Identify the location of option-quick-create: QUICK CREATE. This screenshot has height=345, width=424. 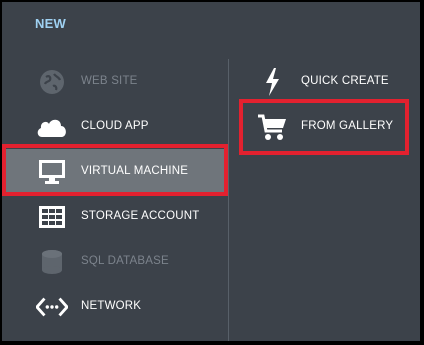
(324, 81).